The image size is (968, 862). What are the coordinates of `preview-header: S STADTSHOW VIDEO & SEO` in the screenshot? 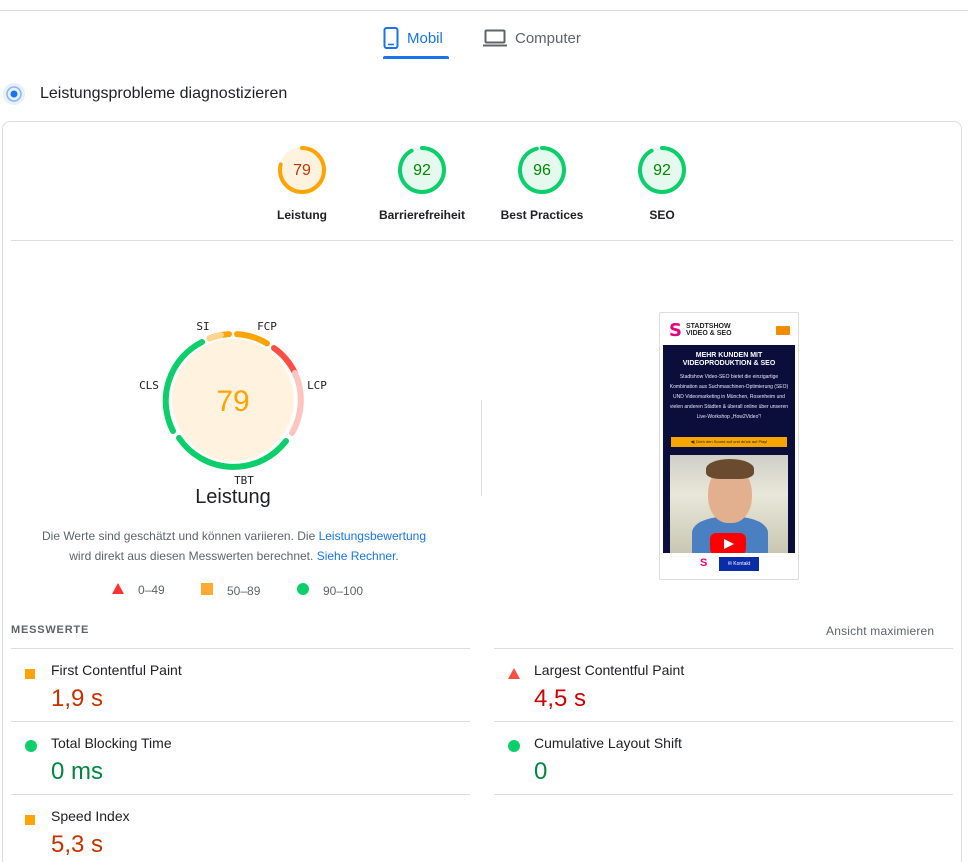 It's located at (729, 329).